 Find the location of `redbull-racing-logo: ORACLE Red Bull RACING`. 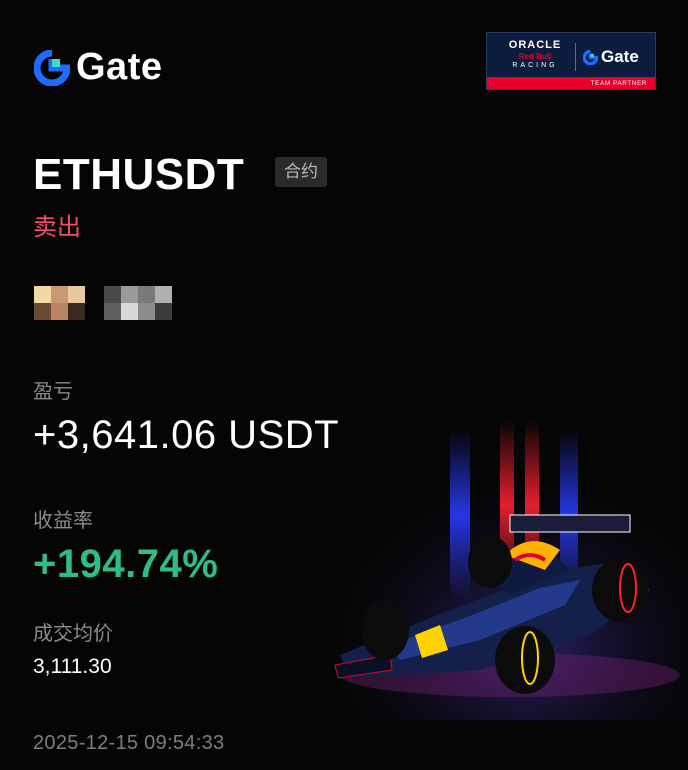

redbull-racing-logo: ORACLE Red Bull RACING is located at coordinates (535, 54).